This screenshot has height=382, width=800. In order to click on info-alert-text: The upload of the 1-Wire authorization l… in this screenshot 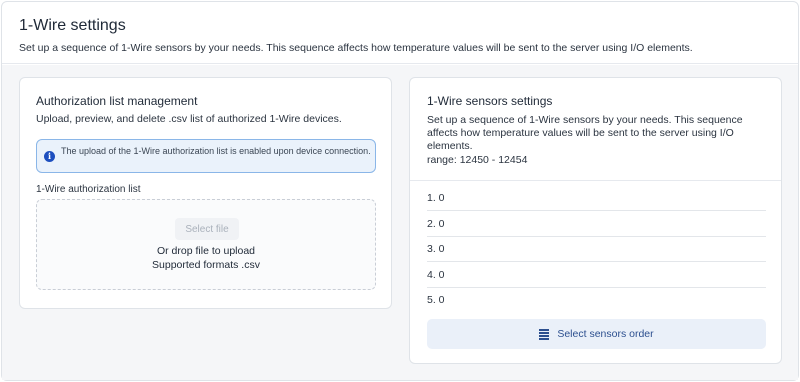, I will do `click(216, 151)`.